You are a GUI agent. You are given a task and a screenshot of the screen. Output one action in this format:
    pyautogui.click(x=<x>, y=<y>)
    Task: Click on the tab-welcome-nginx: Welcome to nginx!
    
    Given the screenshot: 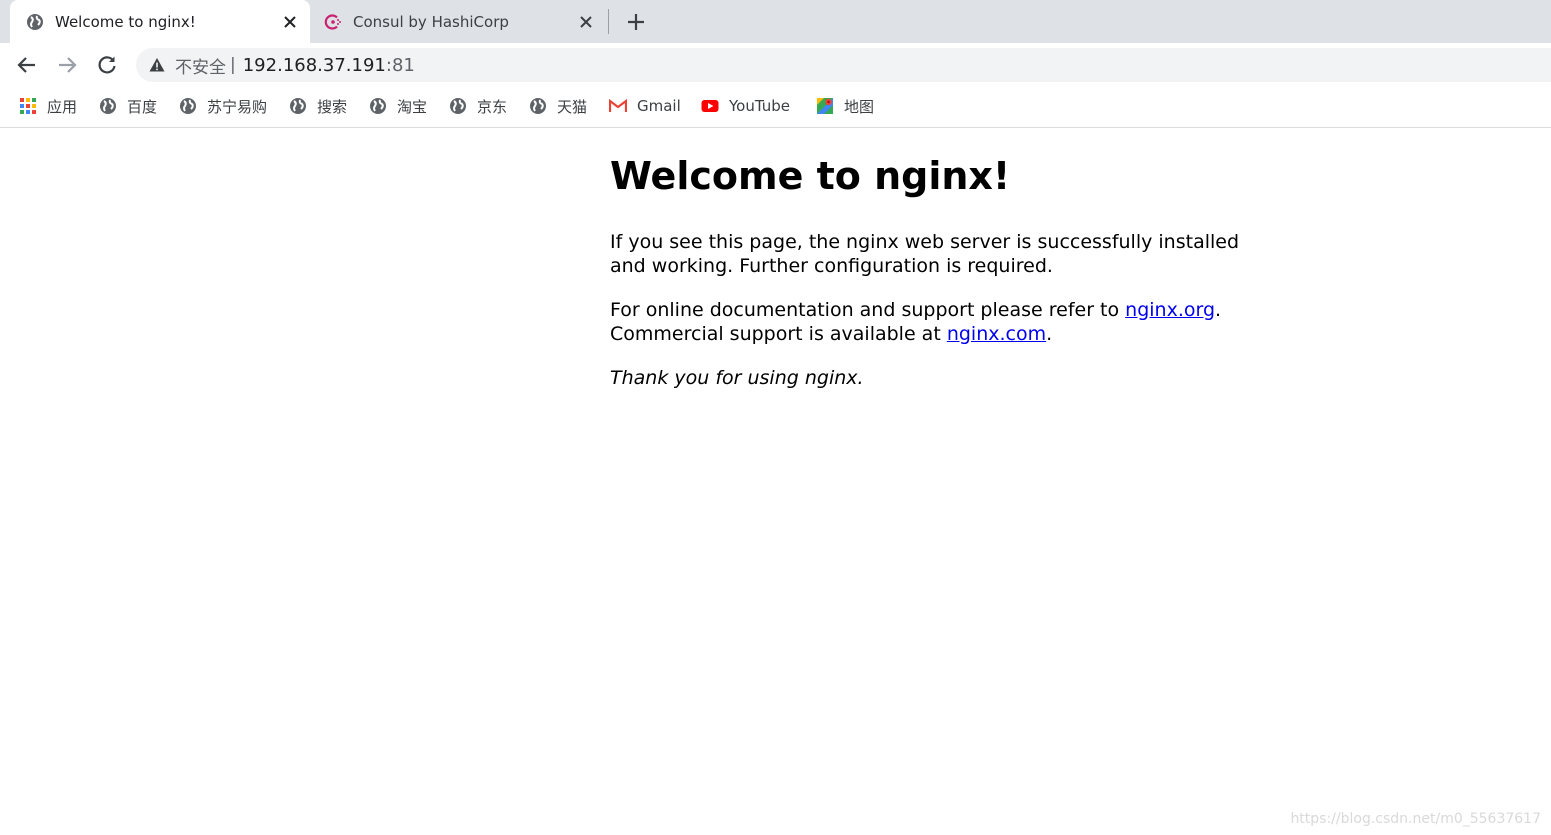 What is the action you would take?
    pyautogui.click(x=160, y=21)
    